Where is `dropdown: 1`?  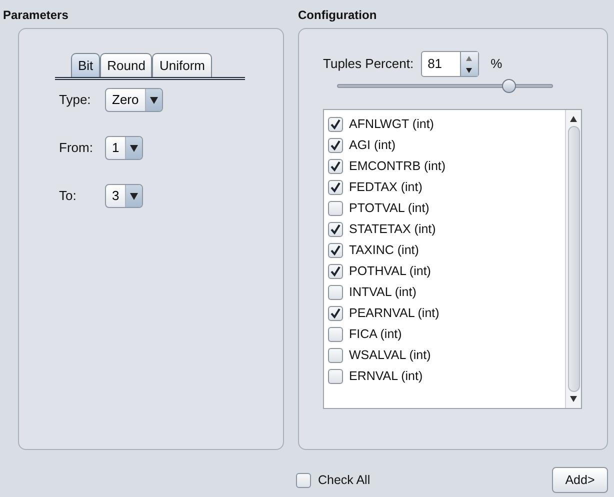
dropdown: 1 is located at coordinates (124, 148).